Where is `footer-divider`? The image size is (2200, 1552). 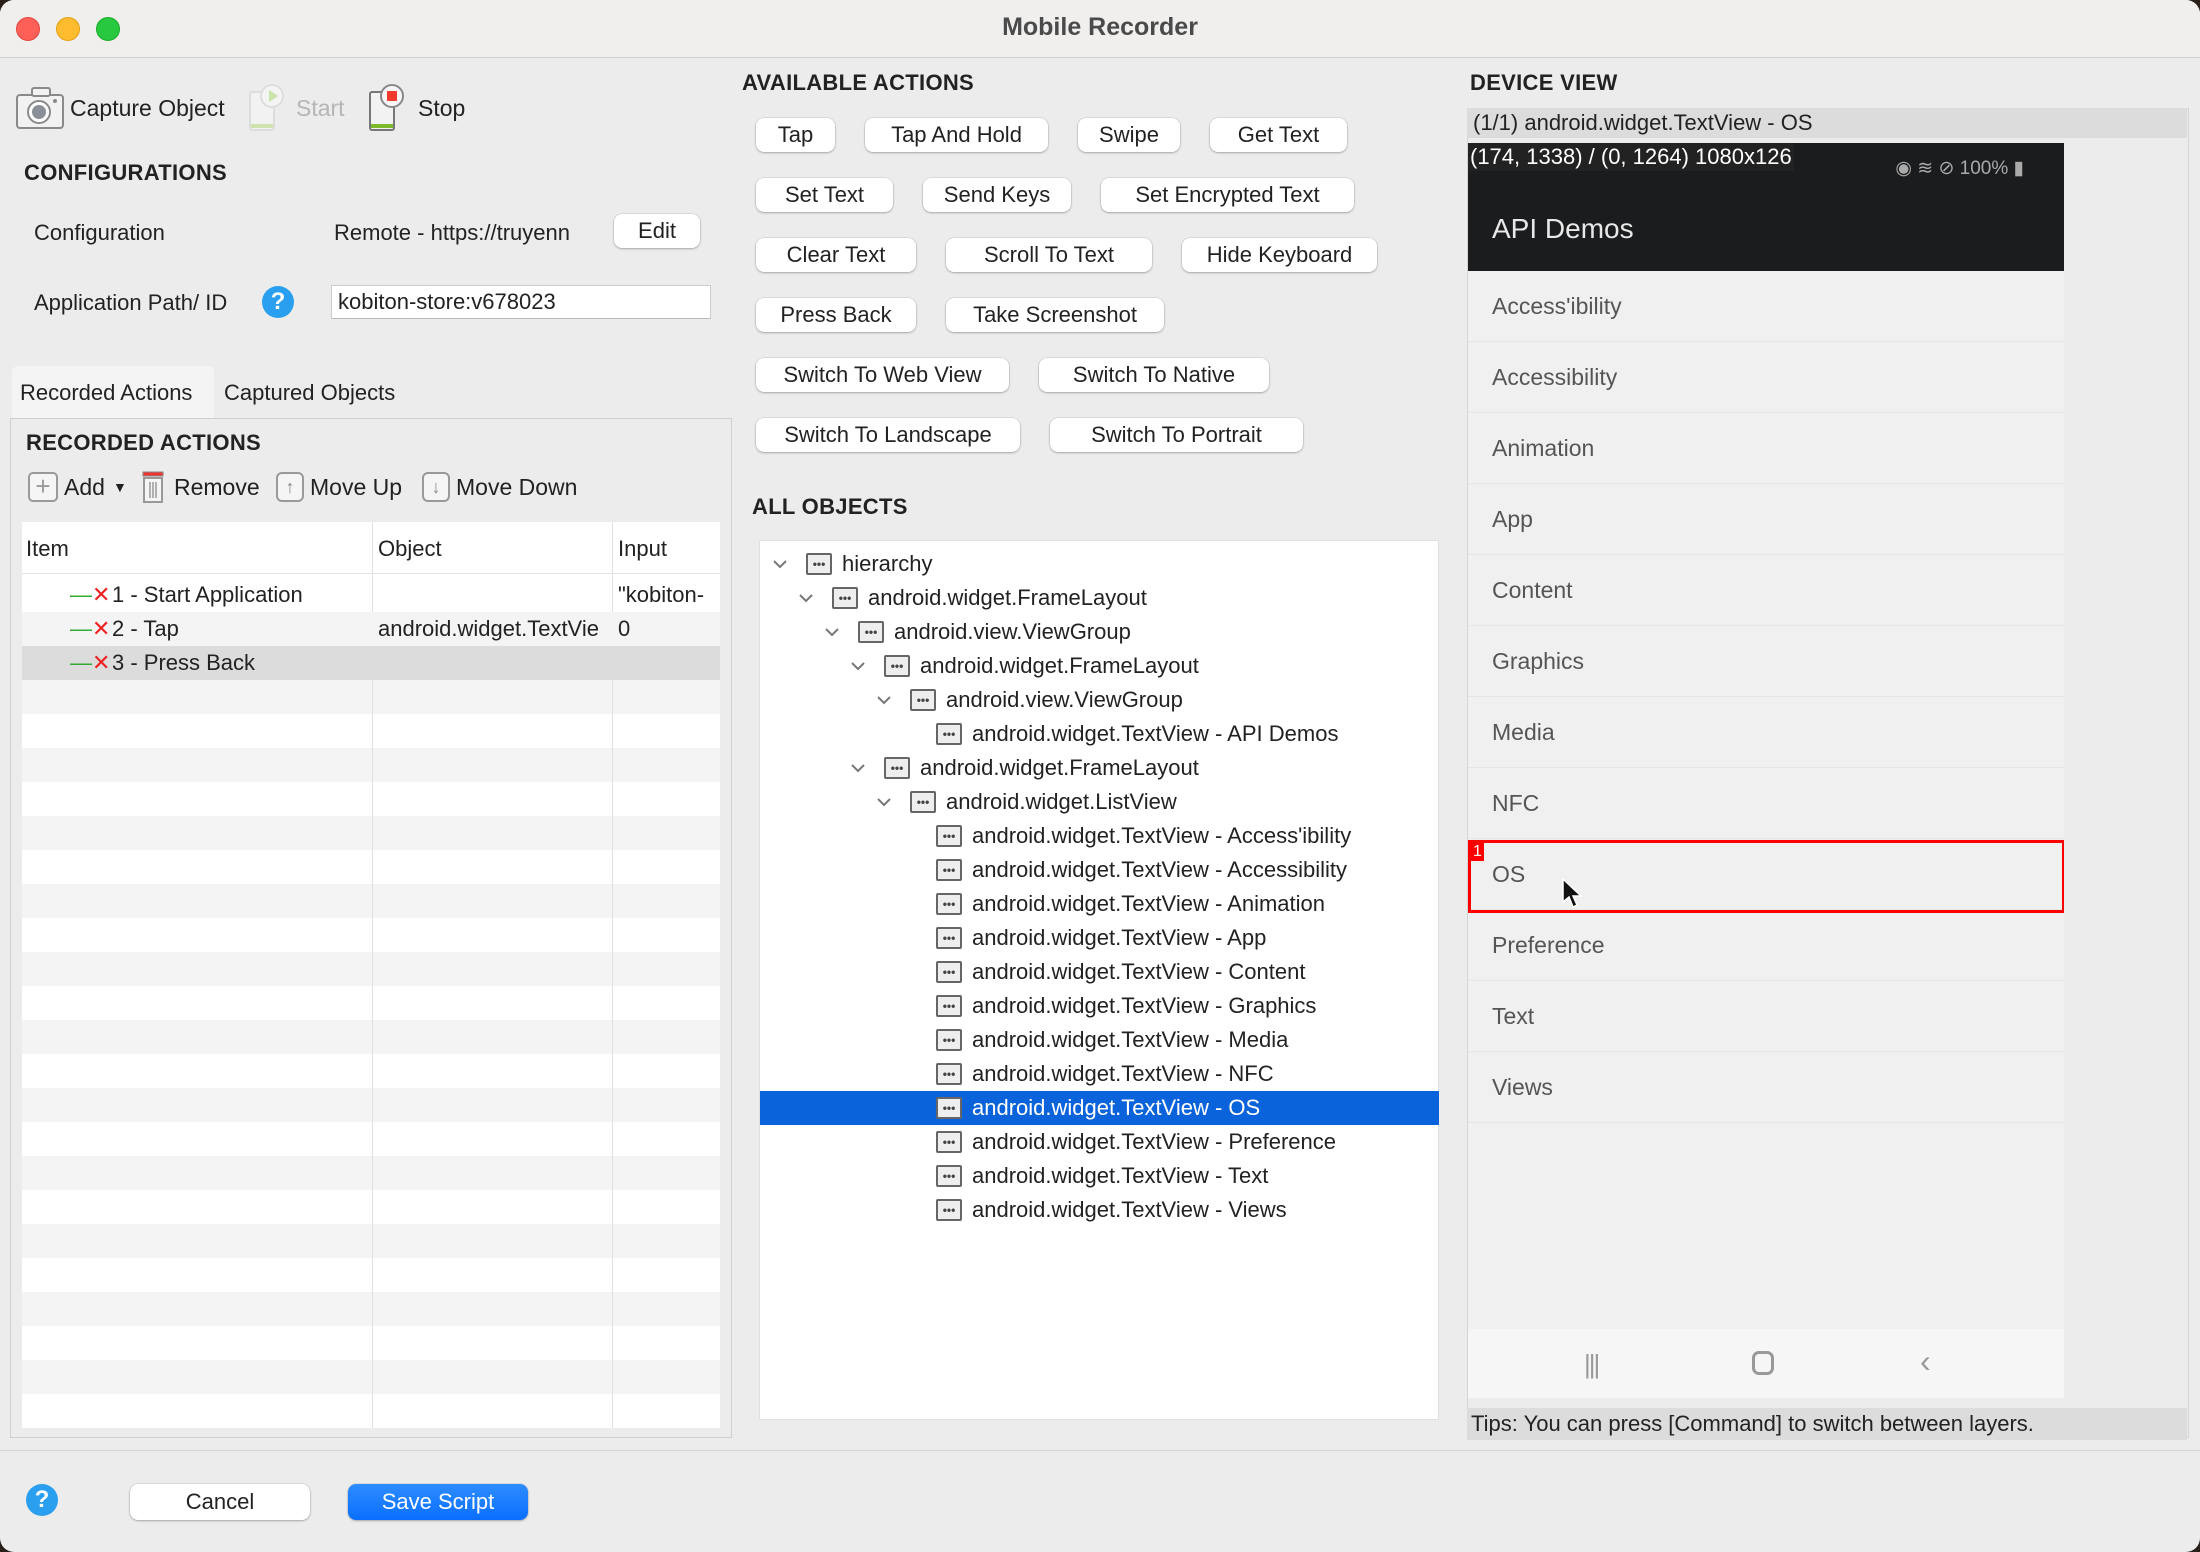 footer-divider is located at coordinates (1100, 1450).